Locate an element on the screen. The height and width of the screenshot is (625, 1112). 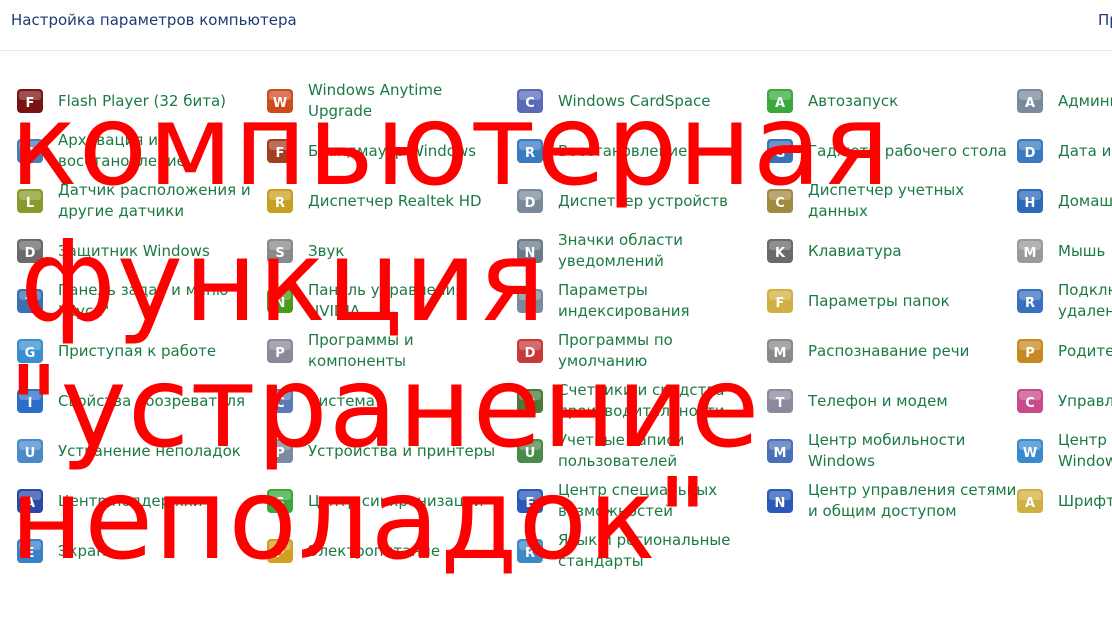
date-time-icon: D is located at coordinates (1030, 151).